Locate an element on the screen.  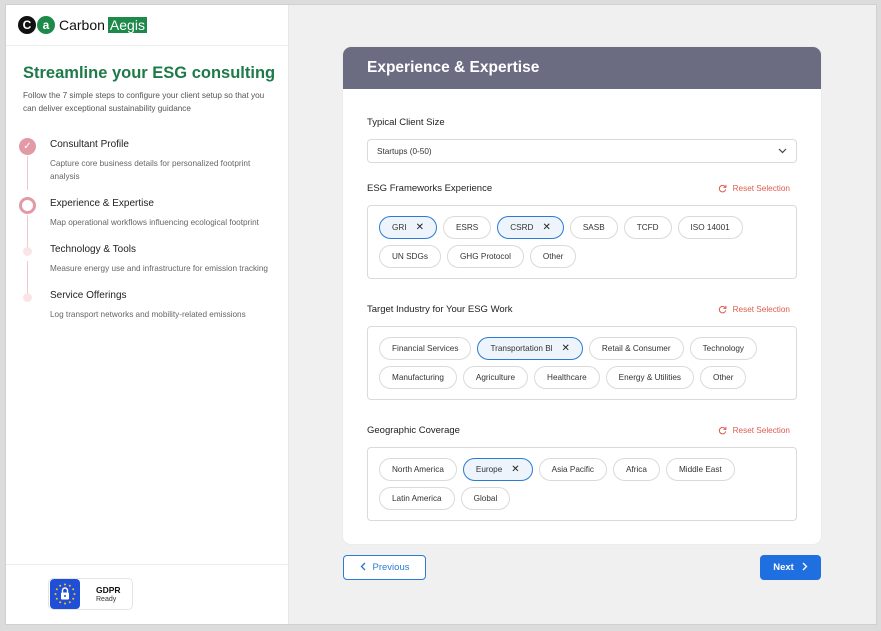
chip-label: Manufacturing is located at coordinates (418, 377).